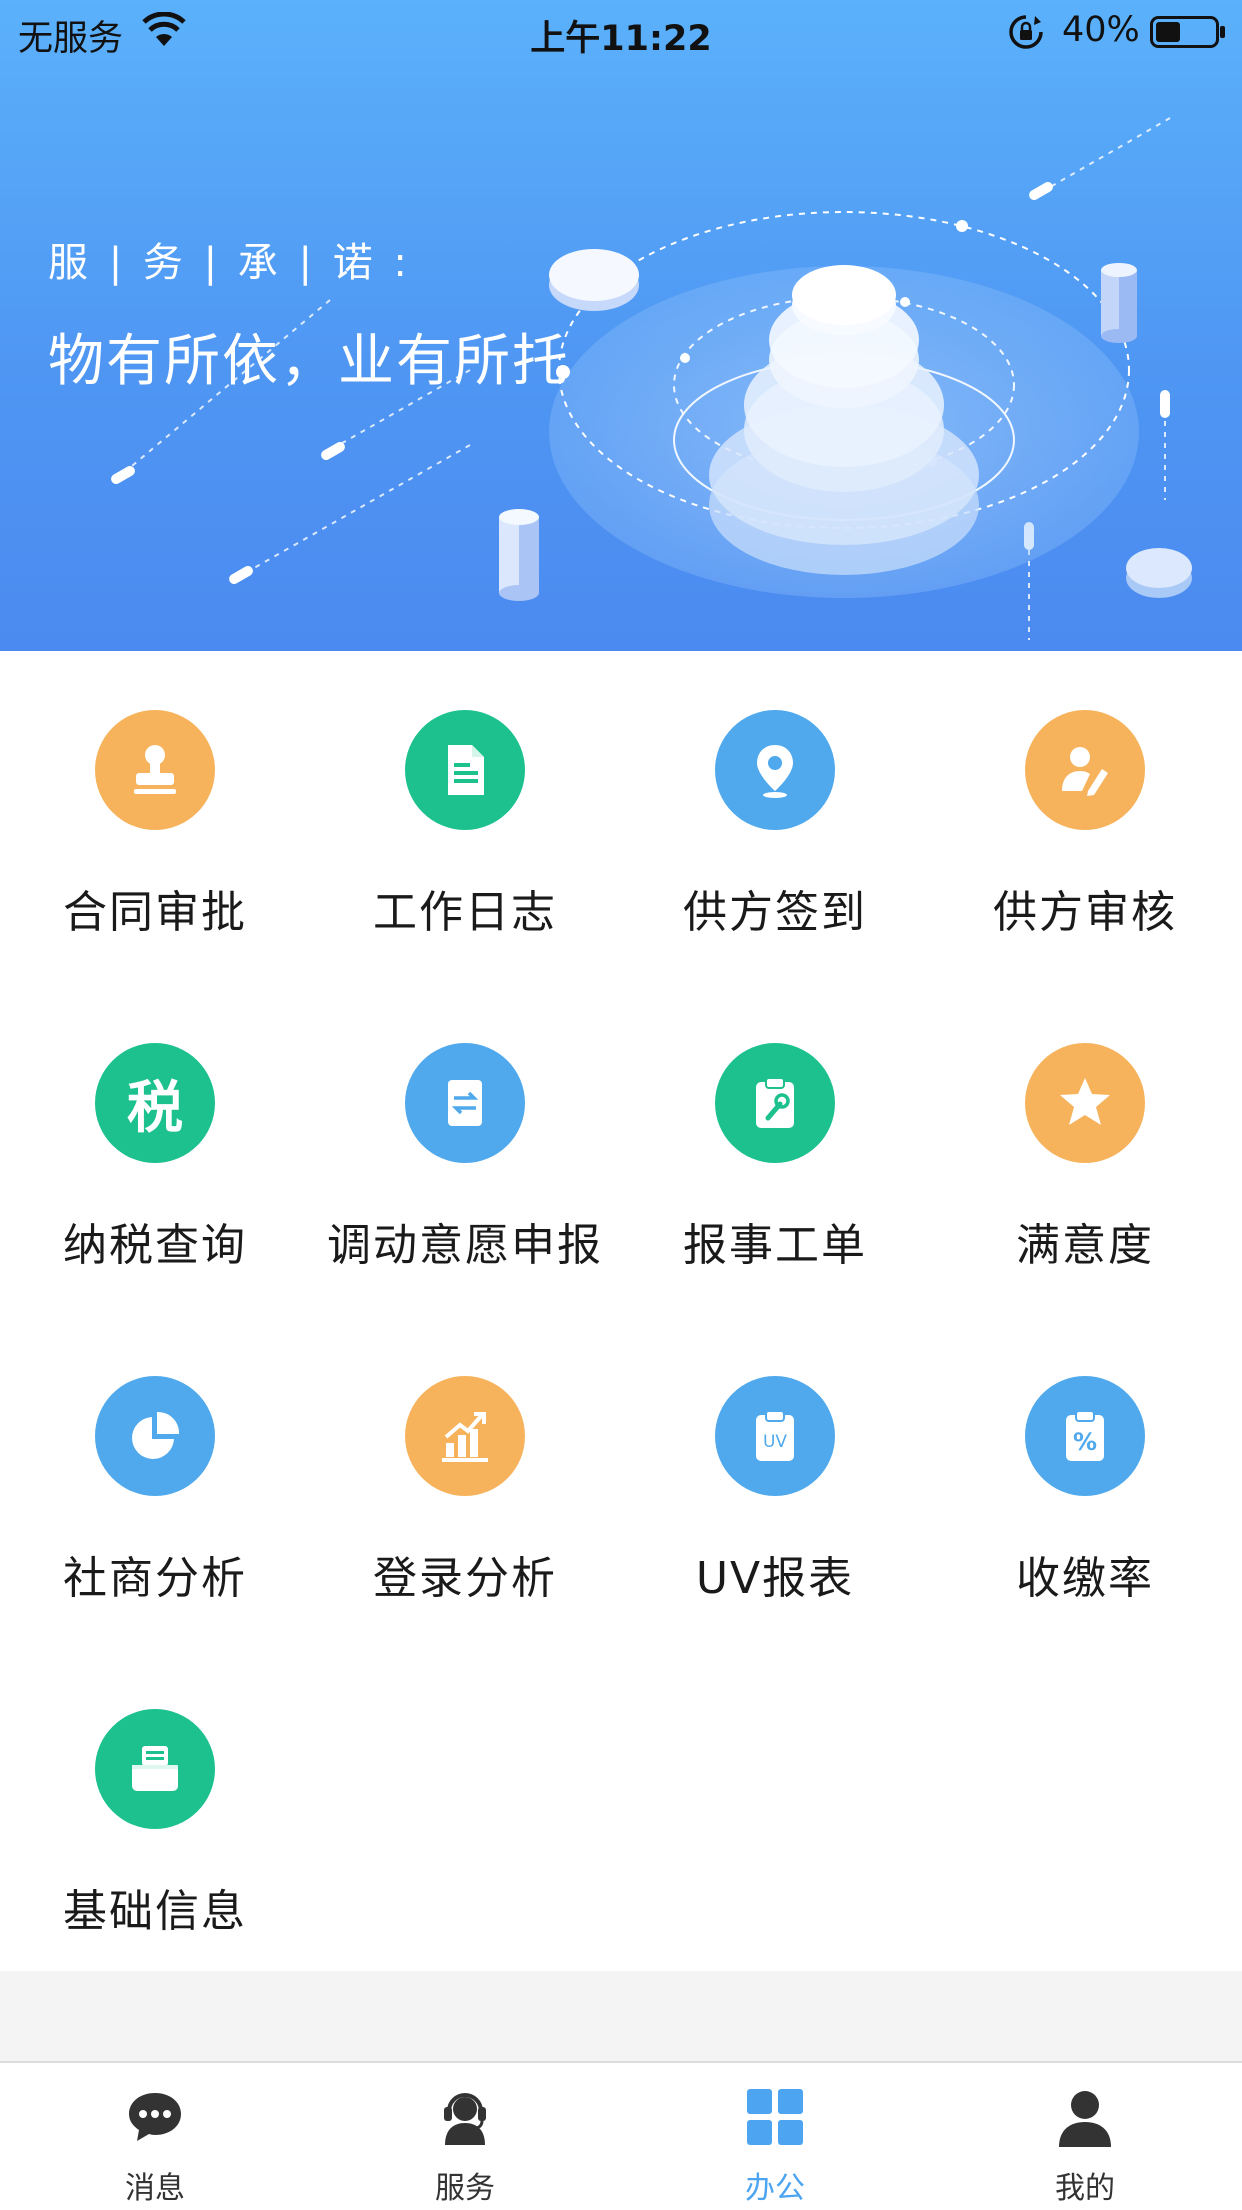 This screenshot has width=1242, height=2210. Describe the element at coordinates (465, 2119) in the screenshot. I see `headset-icon` at that location.